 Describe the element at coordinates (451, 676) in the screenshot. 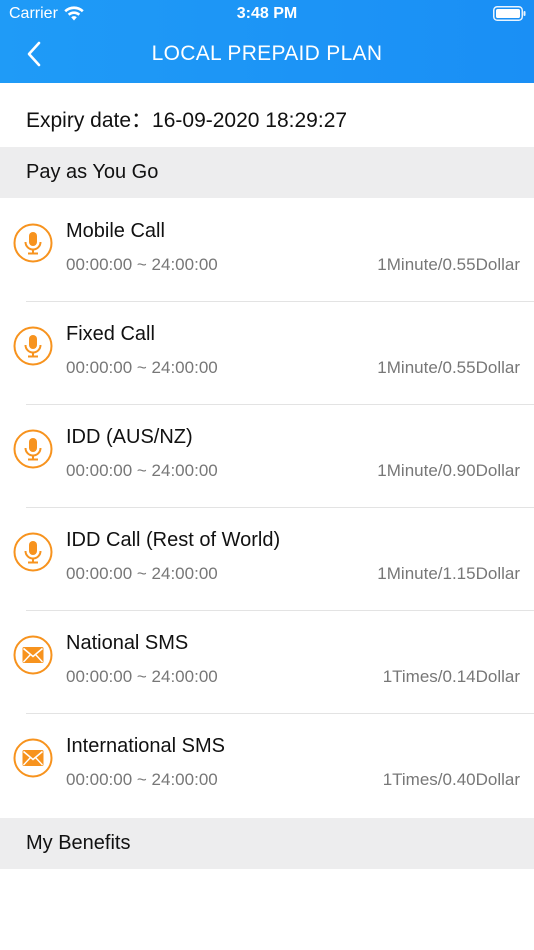

I see `item-rate: 1Times/0.14Dollar` at that location.